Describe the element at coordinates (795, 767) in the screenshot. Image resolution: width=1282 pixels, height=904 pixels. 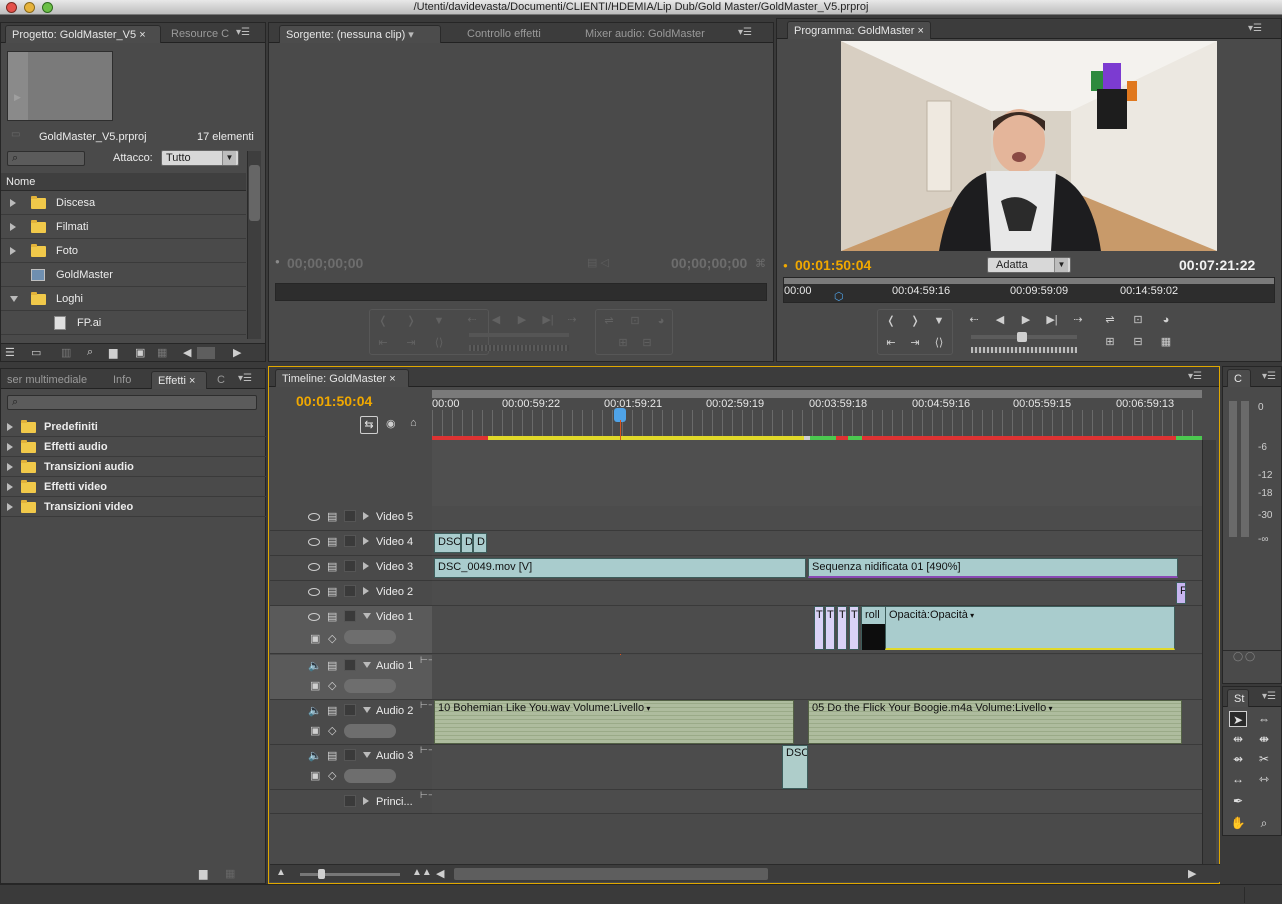
I see `clip-a3: DSC` at that location.